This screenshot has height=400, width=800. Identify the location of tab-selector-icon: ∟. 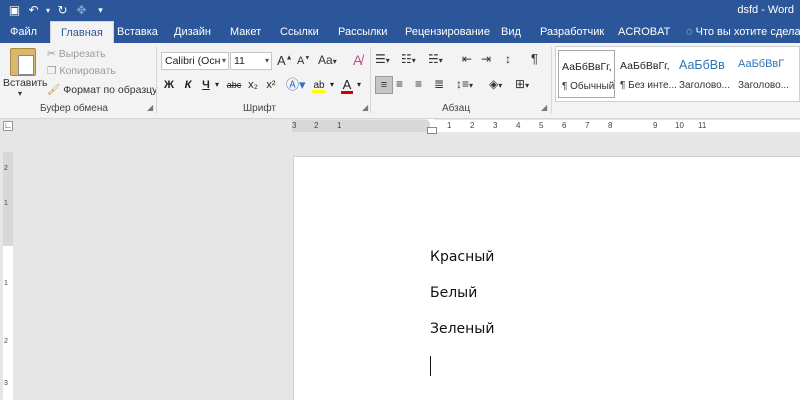
(8, 126).